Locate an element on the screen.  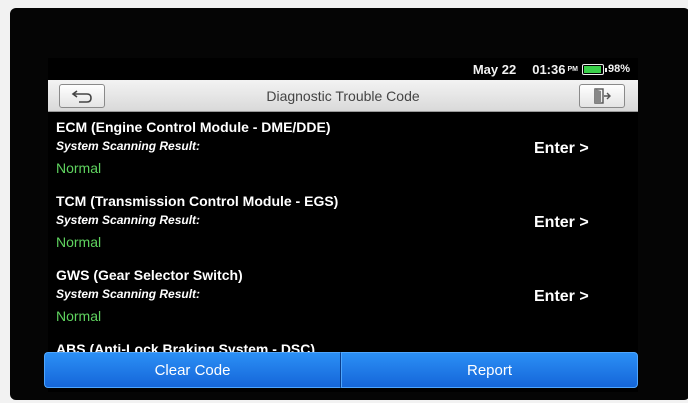
back-button is located at coordinates (82, 96).